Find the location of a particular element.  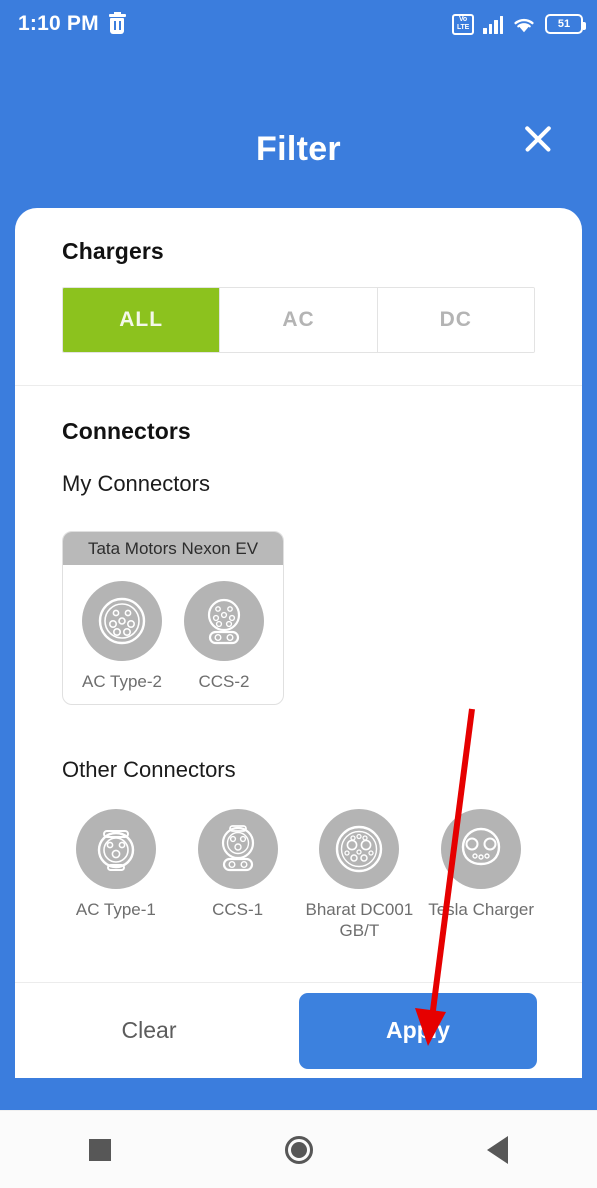

status-bar-right: Vo LTE 51 is located at coordinates (519, 24).